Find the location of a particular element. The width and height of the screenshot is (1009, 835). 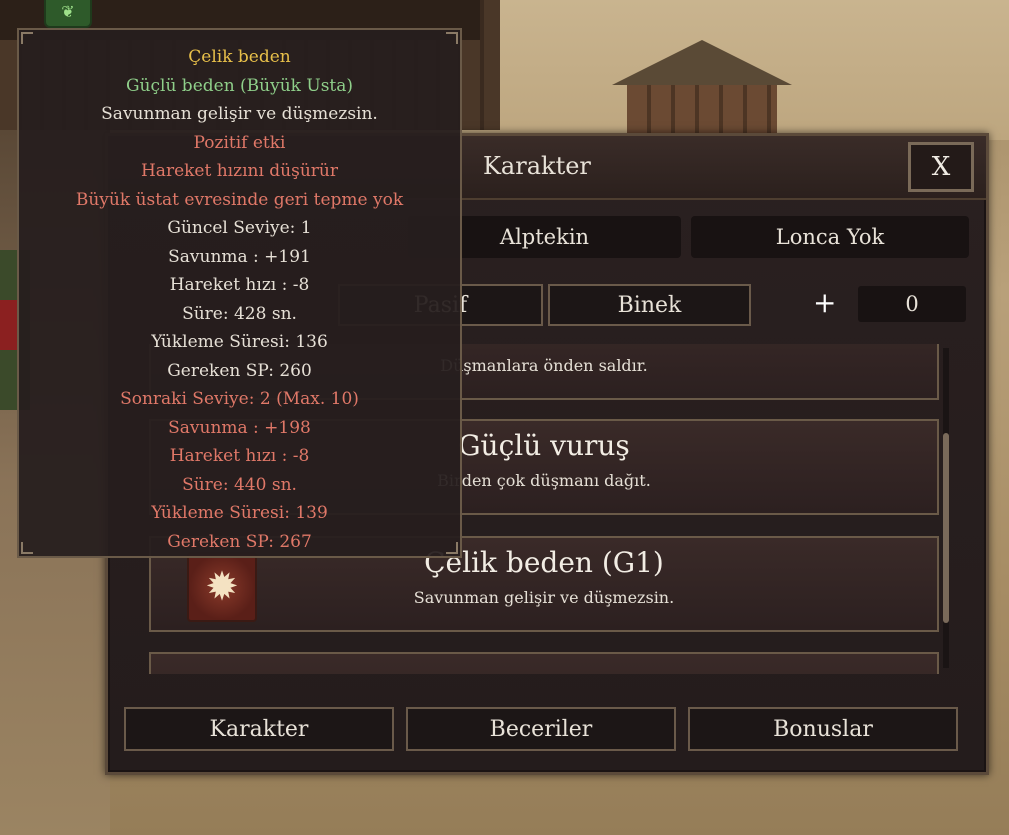

tooltip-stat: Gereken SP: 260 is located at coordinates (239, 370).